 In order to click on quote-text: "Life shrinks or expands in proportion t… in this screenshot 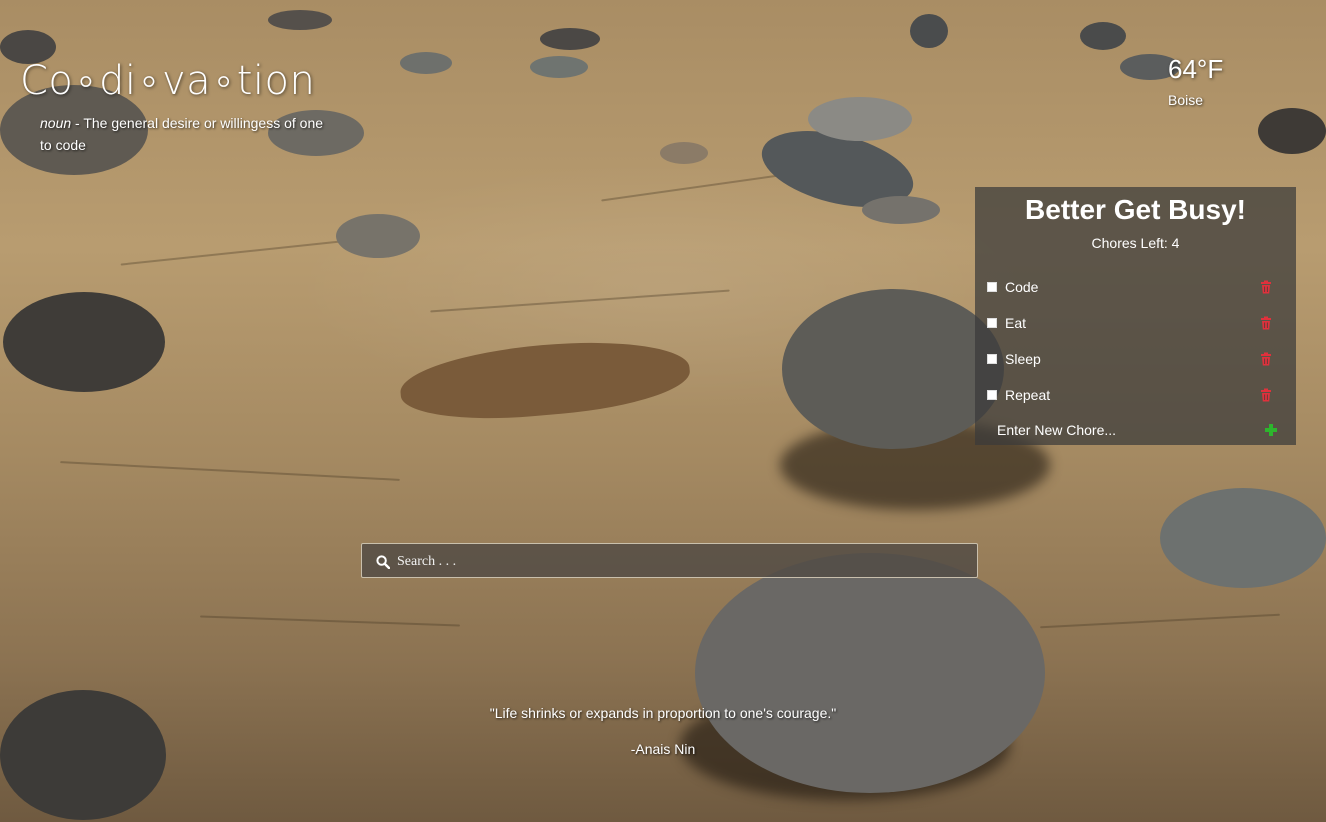, I will do `click(663, 713)`.